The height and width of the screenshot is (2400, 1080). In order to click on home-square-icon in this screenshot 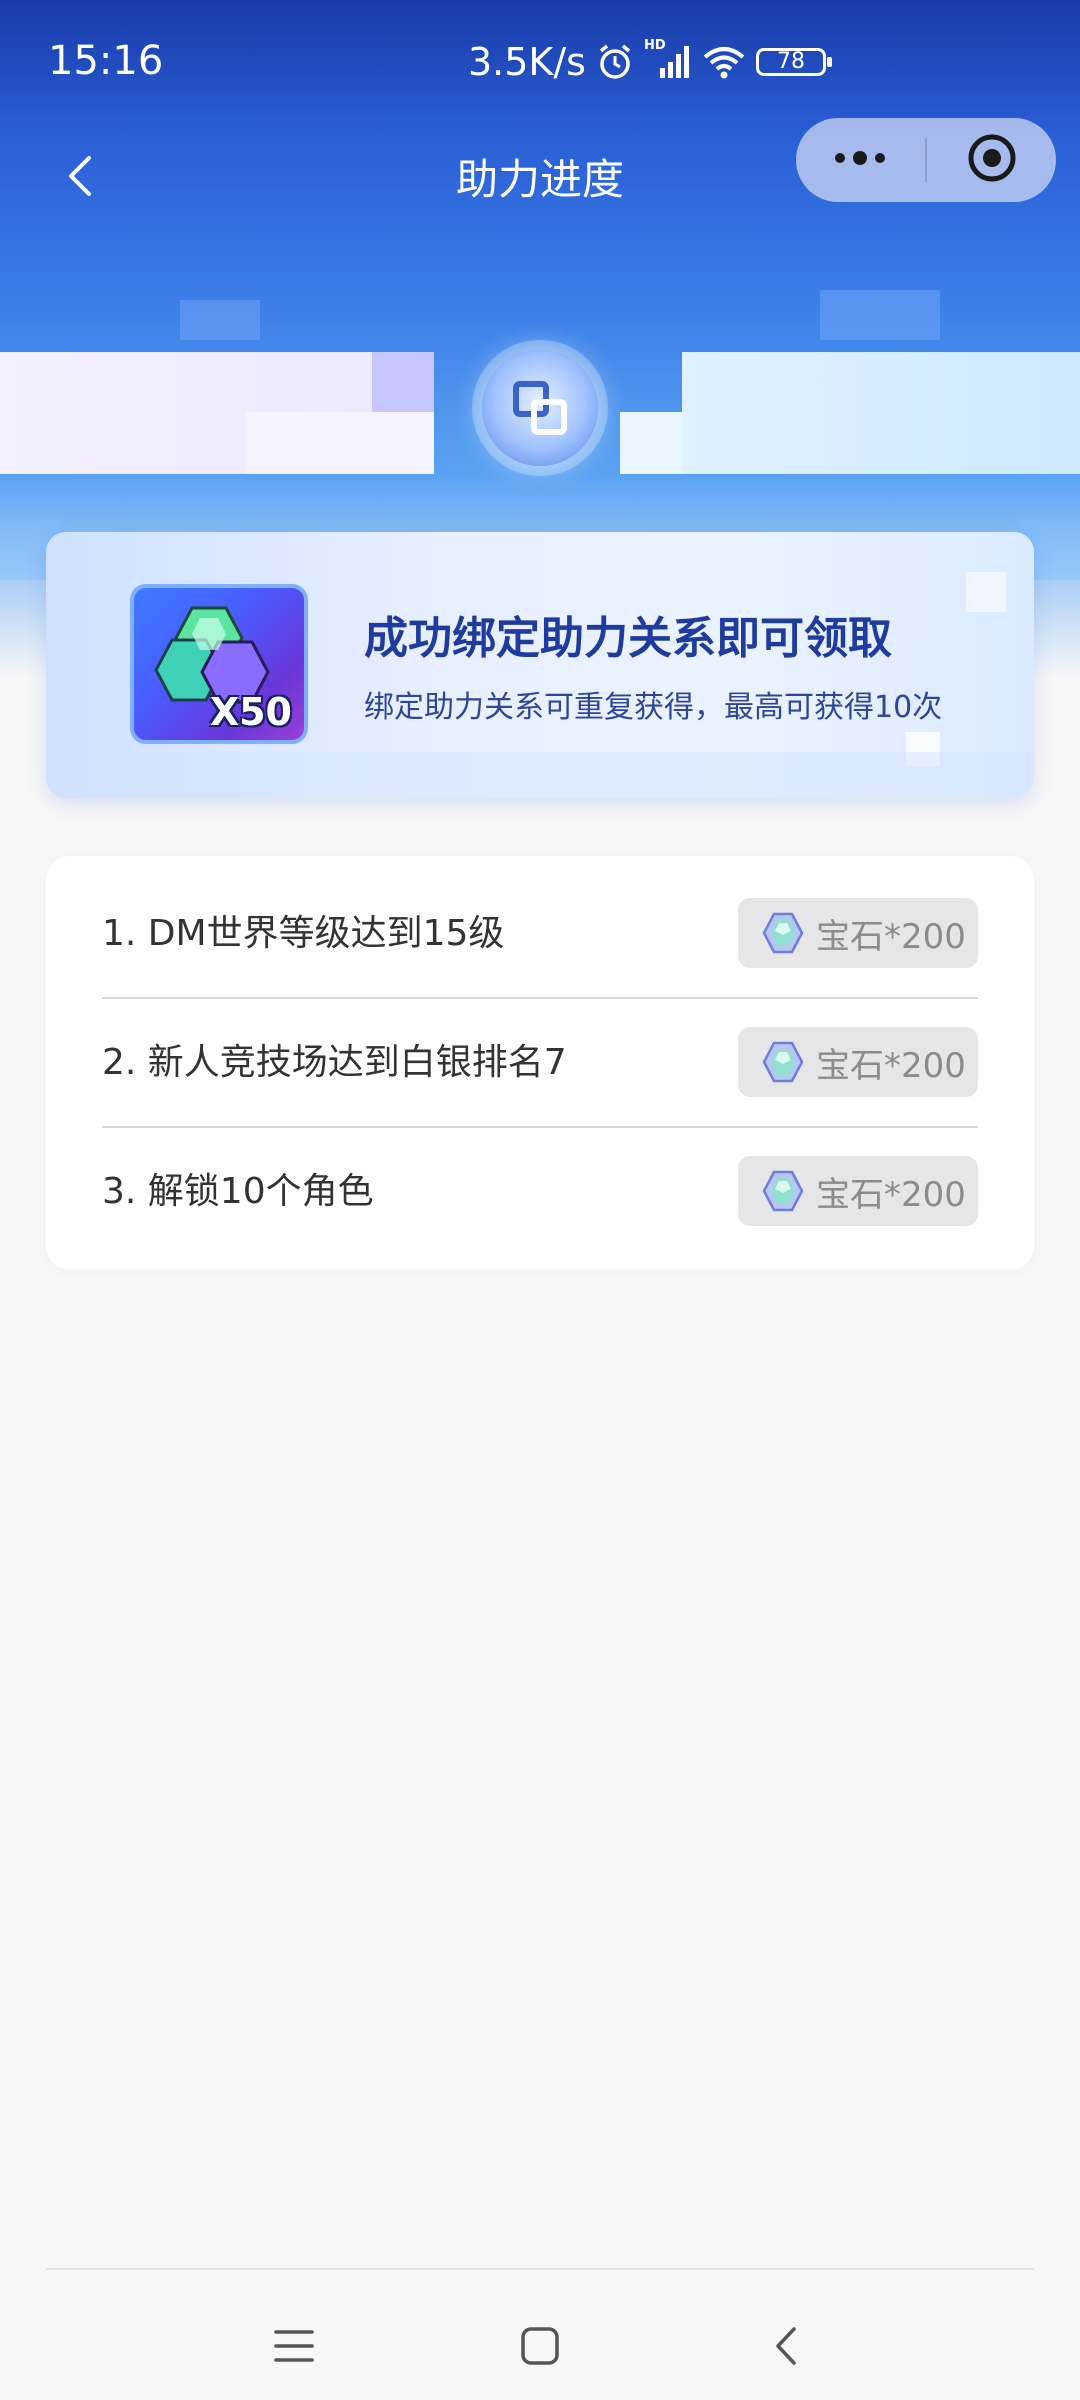, I will do `click(540, 2348)`.